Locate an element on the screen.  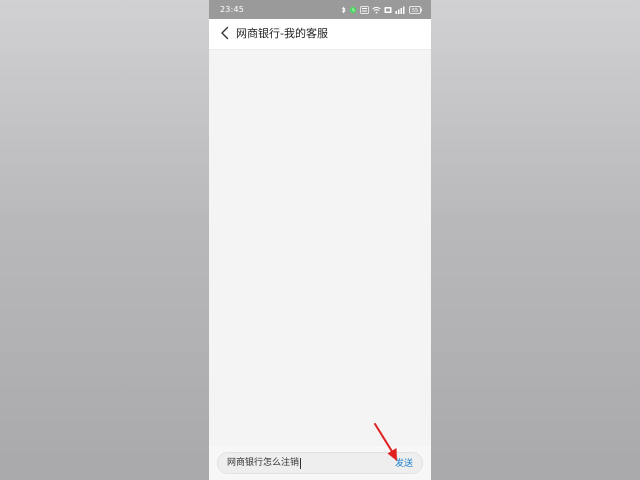
battery-icon: 55 is located at coordinates (415, 9).